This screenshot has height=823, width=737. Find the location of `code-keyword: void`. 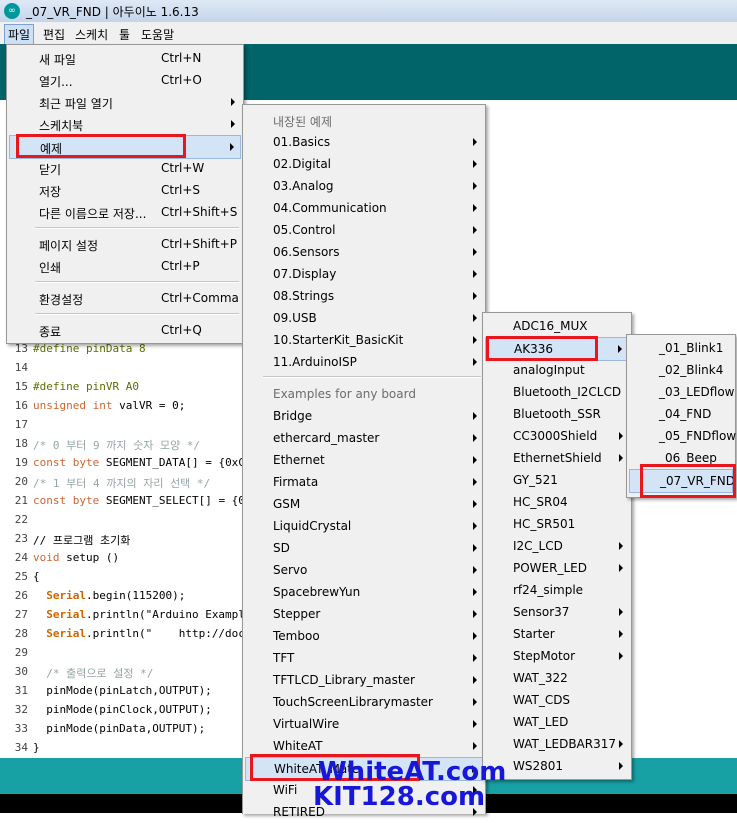

code-keyword: void is located at coordinates (46, 557).